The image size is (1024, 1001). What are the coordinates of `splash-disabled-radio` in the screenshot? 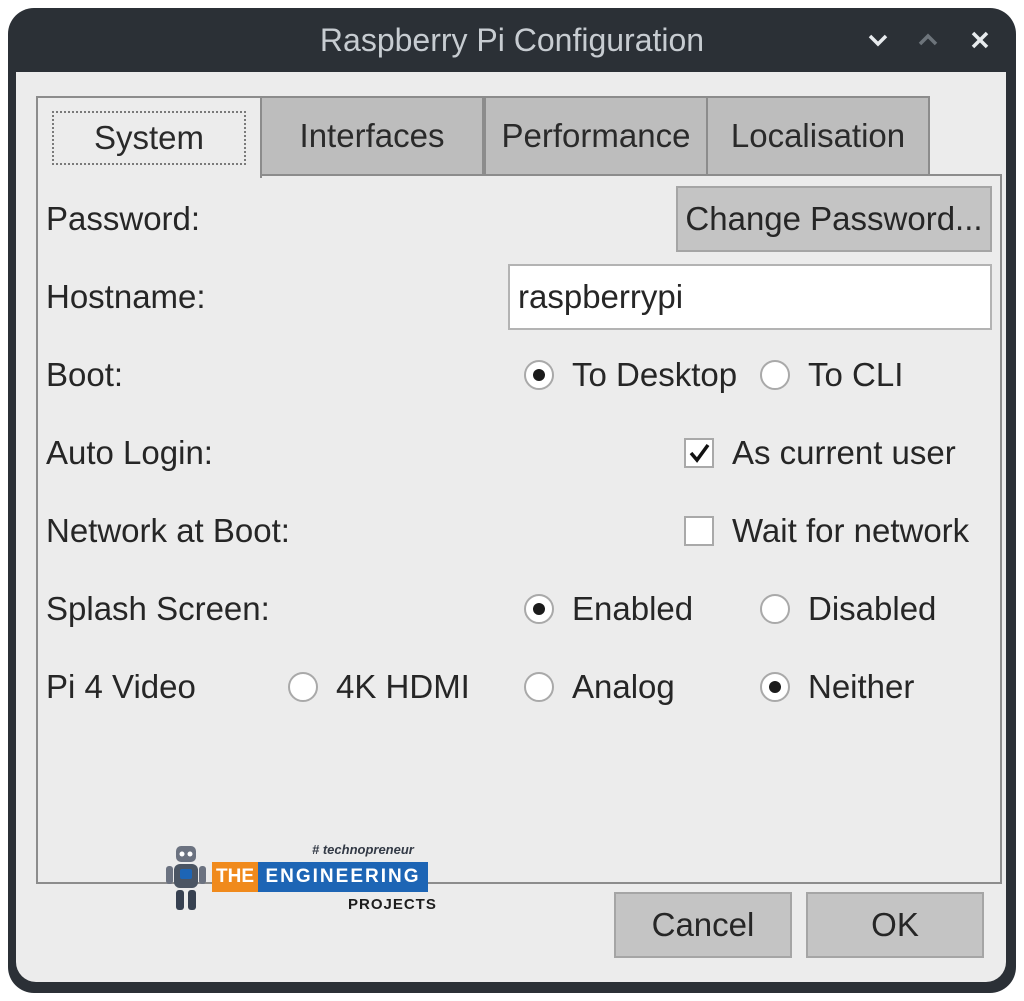 It's located at (775, 609).